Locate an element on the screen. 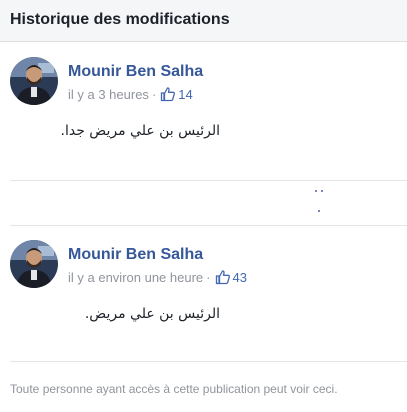  post-meta: il y a 3 heures · 14 is located at coordinates (130, 94).